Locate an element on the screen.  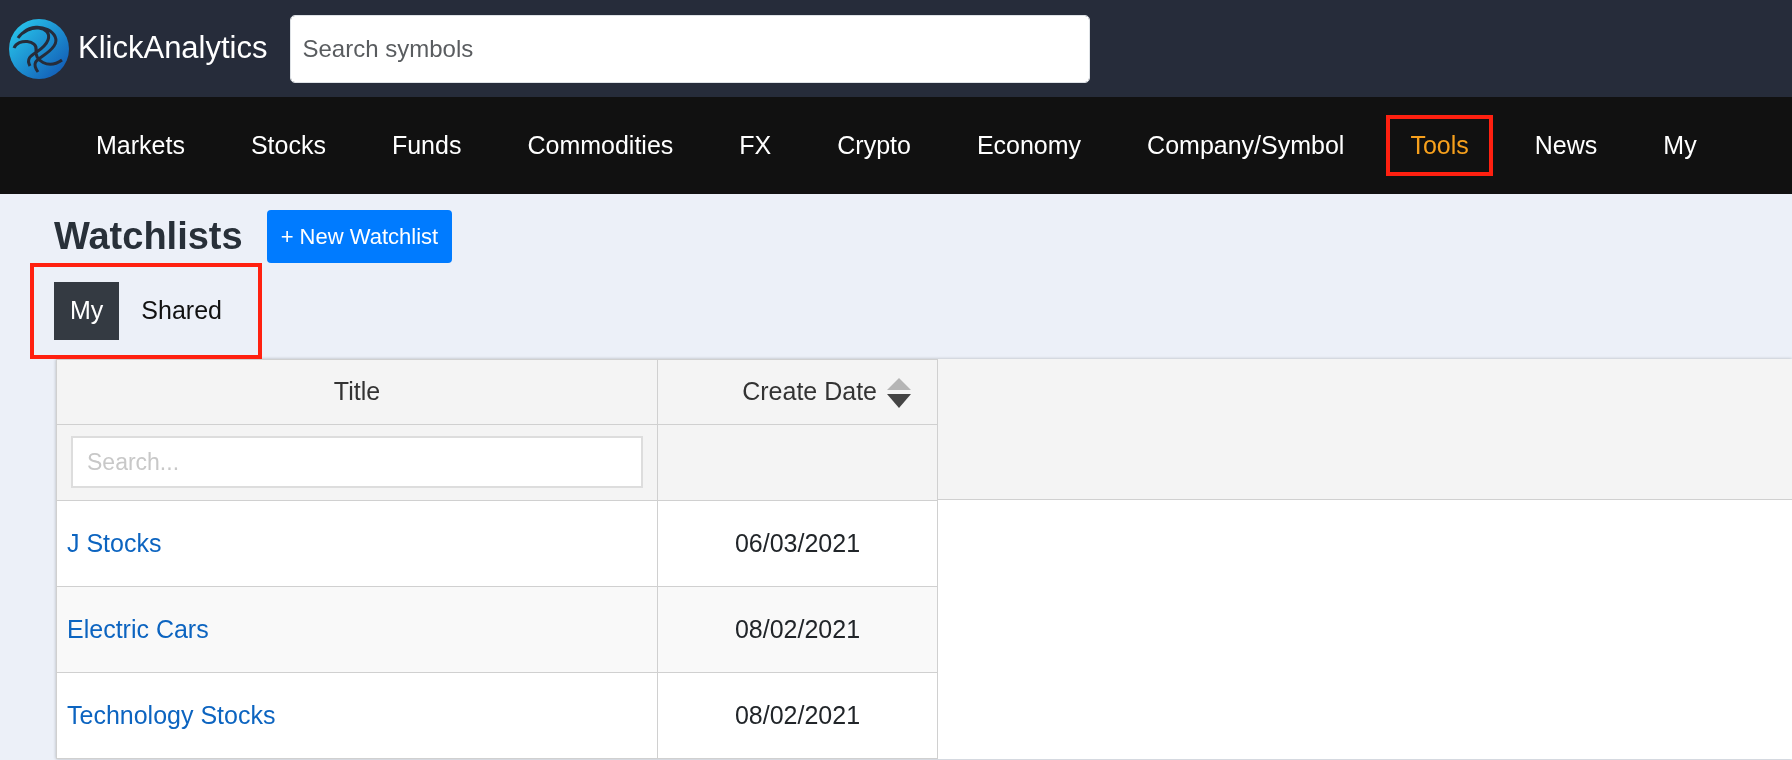
watchlist-link: Technology Stocks is located at coordinates (171, 715).